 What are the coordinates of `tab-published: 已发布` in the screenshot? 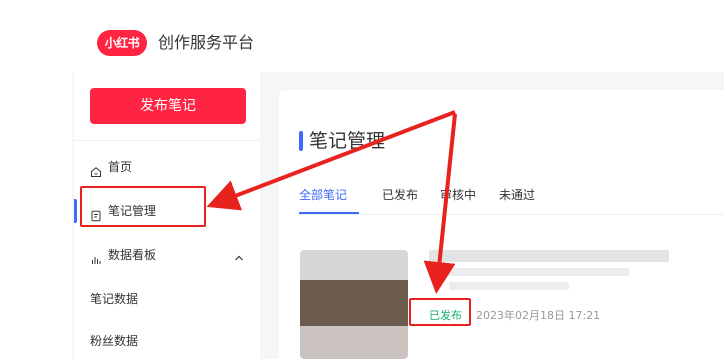 It's located at (400, 195).